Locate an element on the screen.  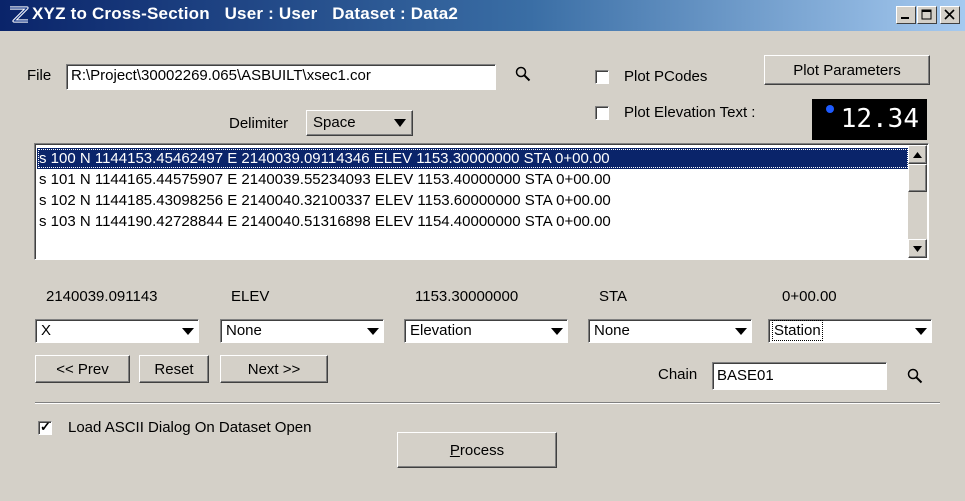
process-mnemonic: P is located at coordinates (454, 450).